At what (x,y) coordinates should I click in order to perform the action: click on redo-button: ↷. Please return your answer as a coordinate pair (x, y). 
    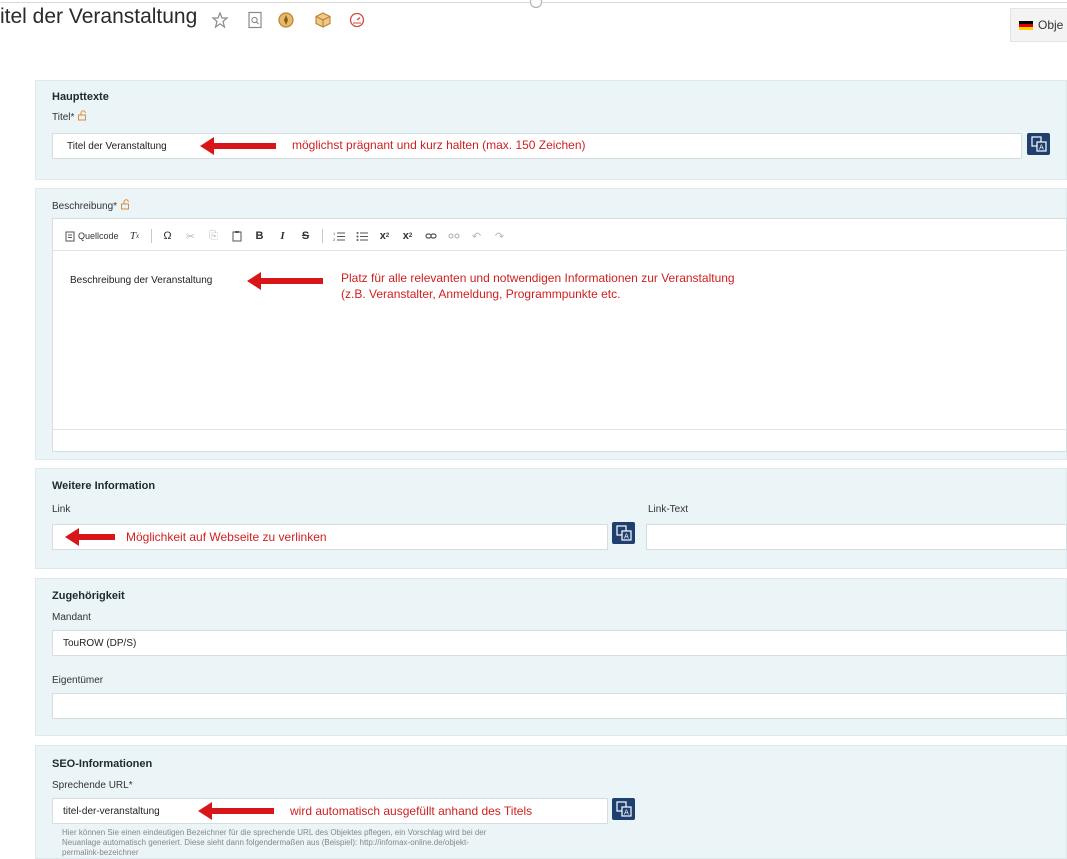
    Looking at the image, I should click on (500, 236).